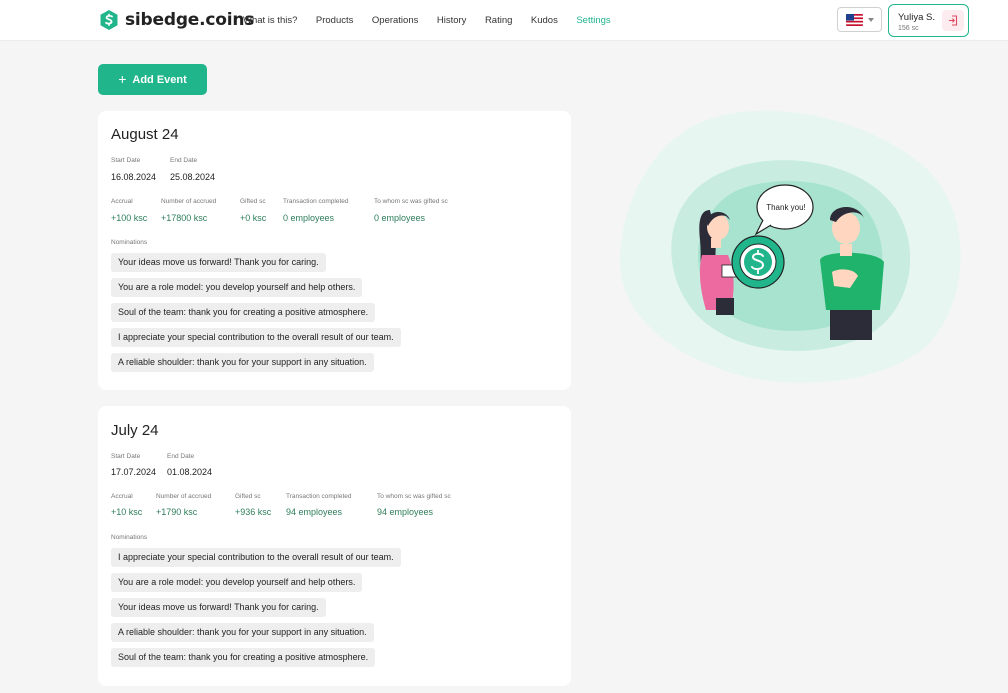 This screenshot has height=693, width=1008. I want to click on brand-logo: sibedge.coins, so click(176, 20).